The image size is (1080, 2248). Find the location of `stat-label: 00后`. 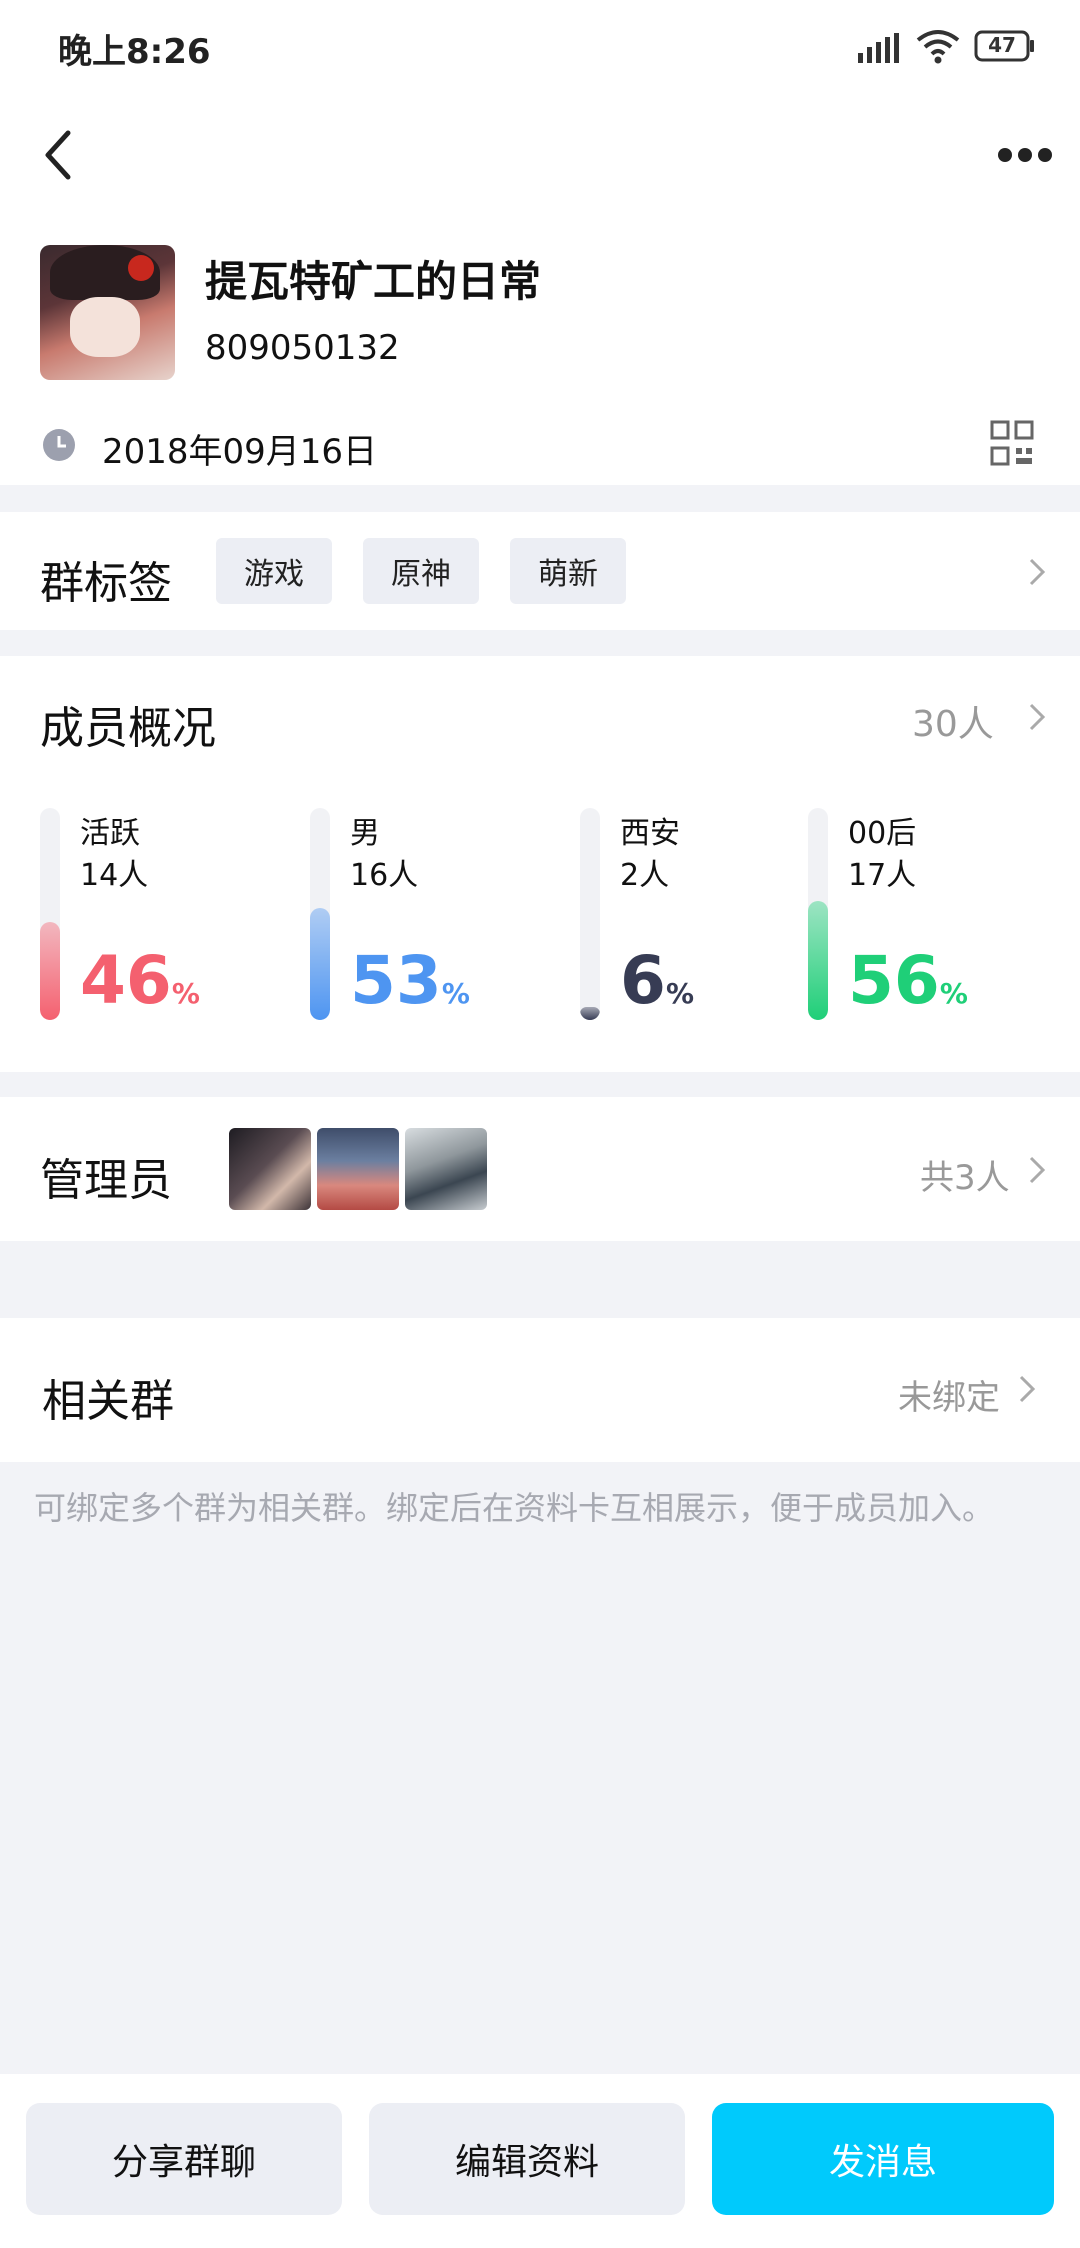

stat-label: 00后 is located at coordinates (882, 833).